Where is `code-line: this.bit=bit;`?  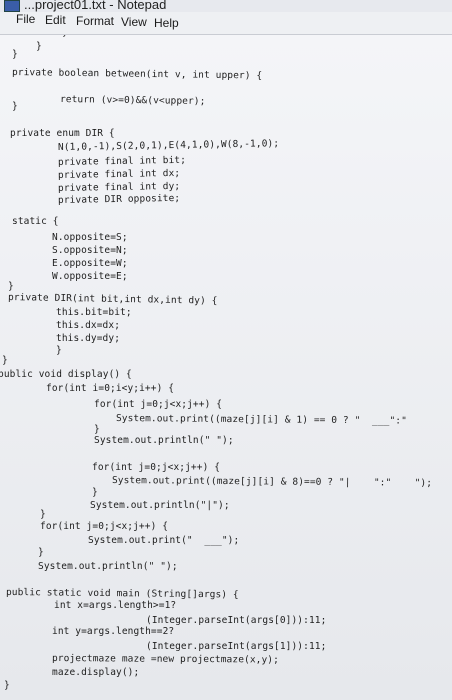
code-line: this.bit=bit; is located at coordinates (94, 312).